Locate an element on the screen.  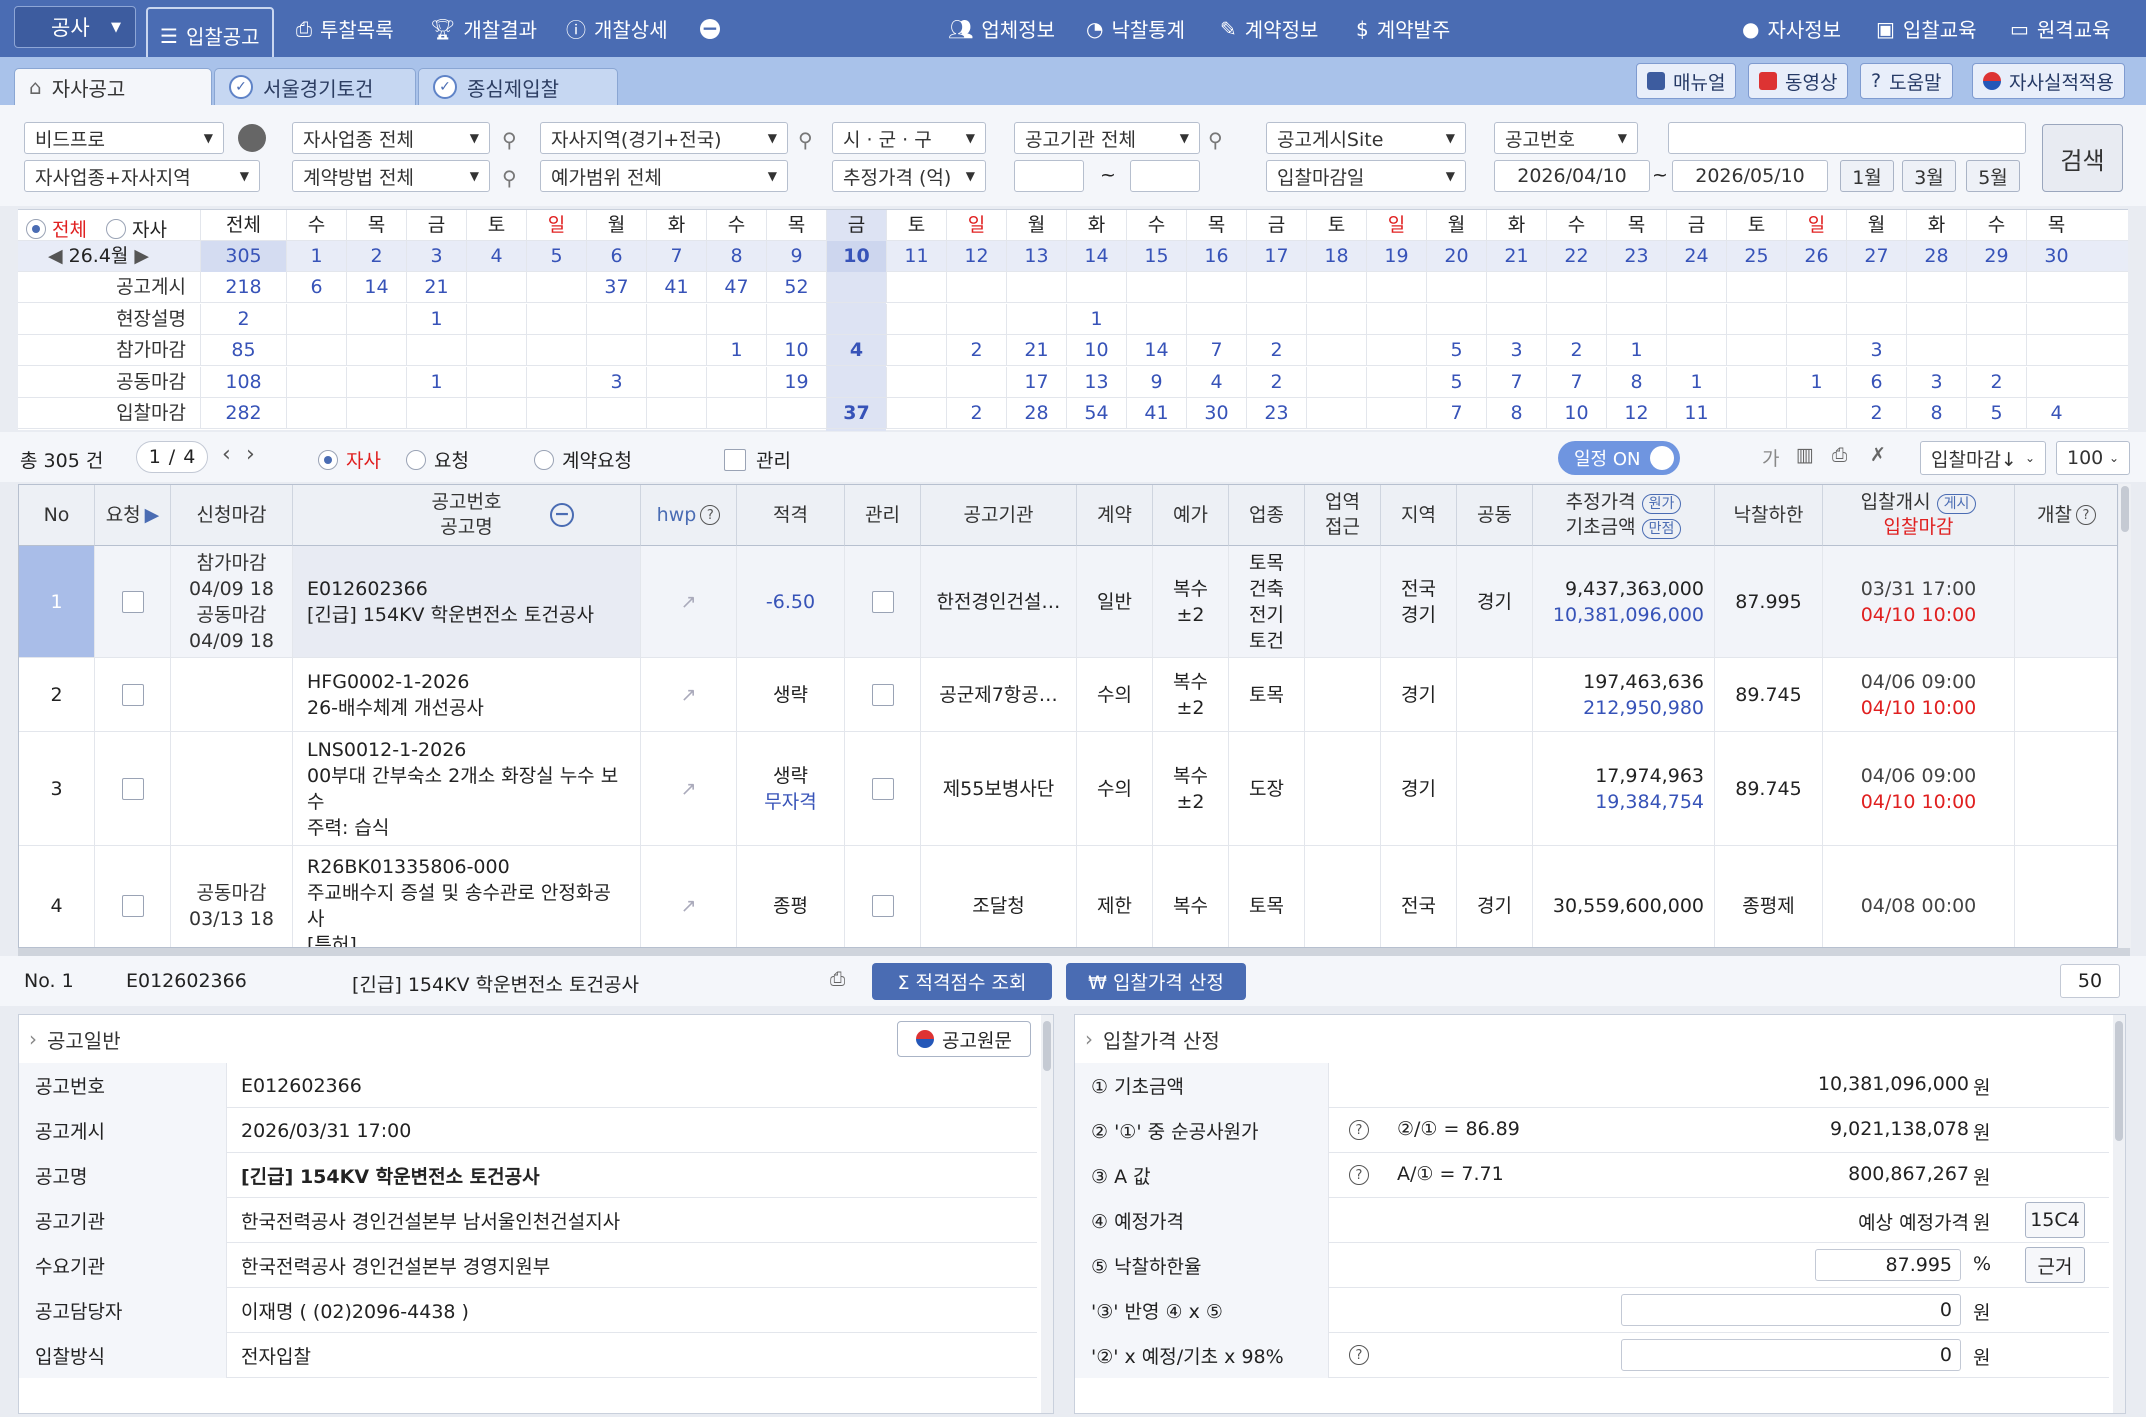
price-range-select: 예가범위 전체 ▼ is located at coordinates (664, 176).